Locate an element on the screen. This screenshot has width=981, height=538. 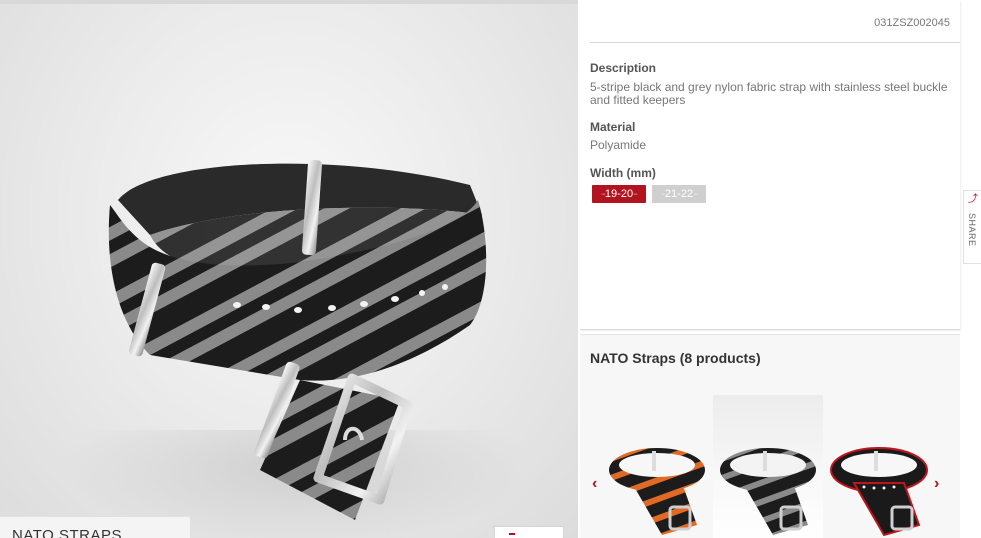
product-sku: 031ZSZ002045 is located at coordinates (912, 23).